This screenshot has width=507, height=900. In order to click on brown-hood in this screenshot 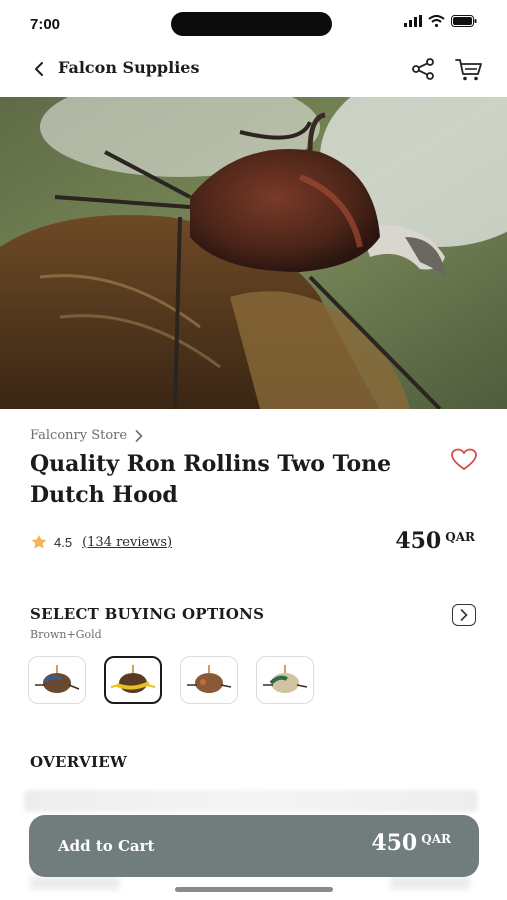, I will do `click(209, 679)`.